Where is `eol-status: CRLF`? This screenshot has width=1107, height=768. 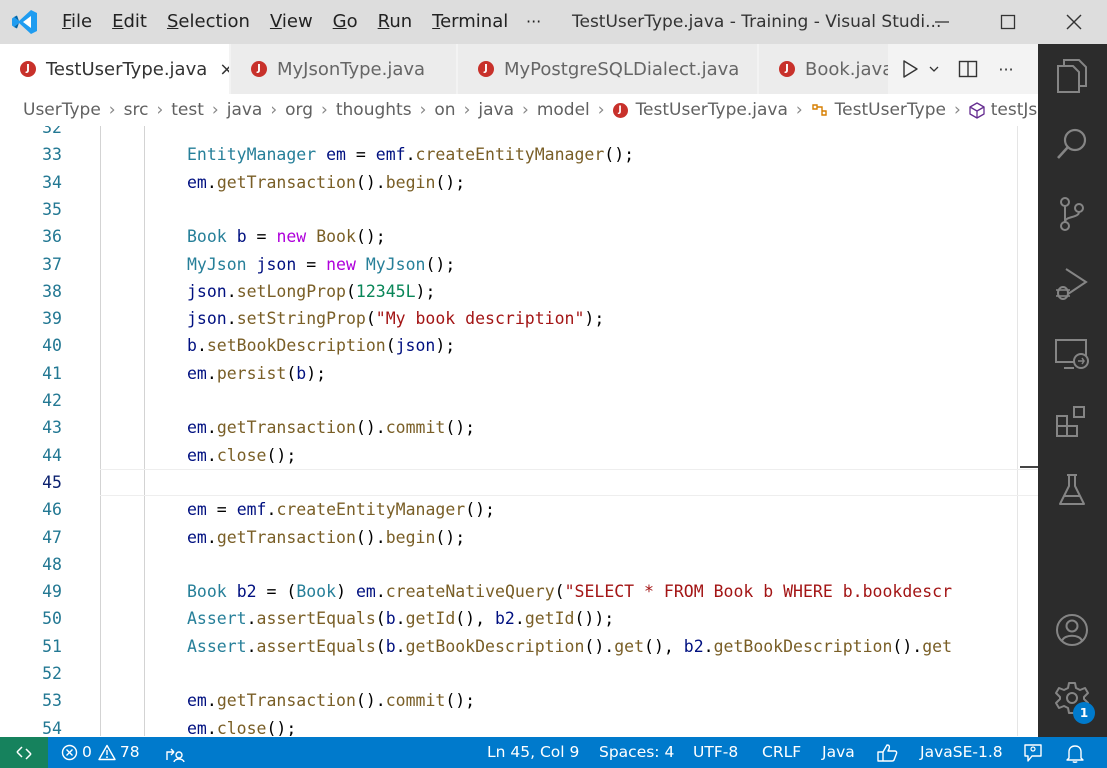
eol-status: CRLF is located at coordinates (781, 752).